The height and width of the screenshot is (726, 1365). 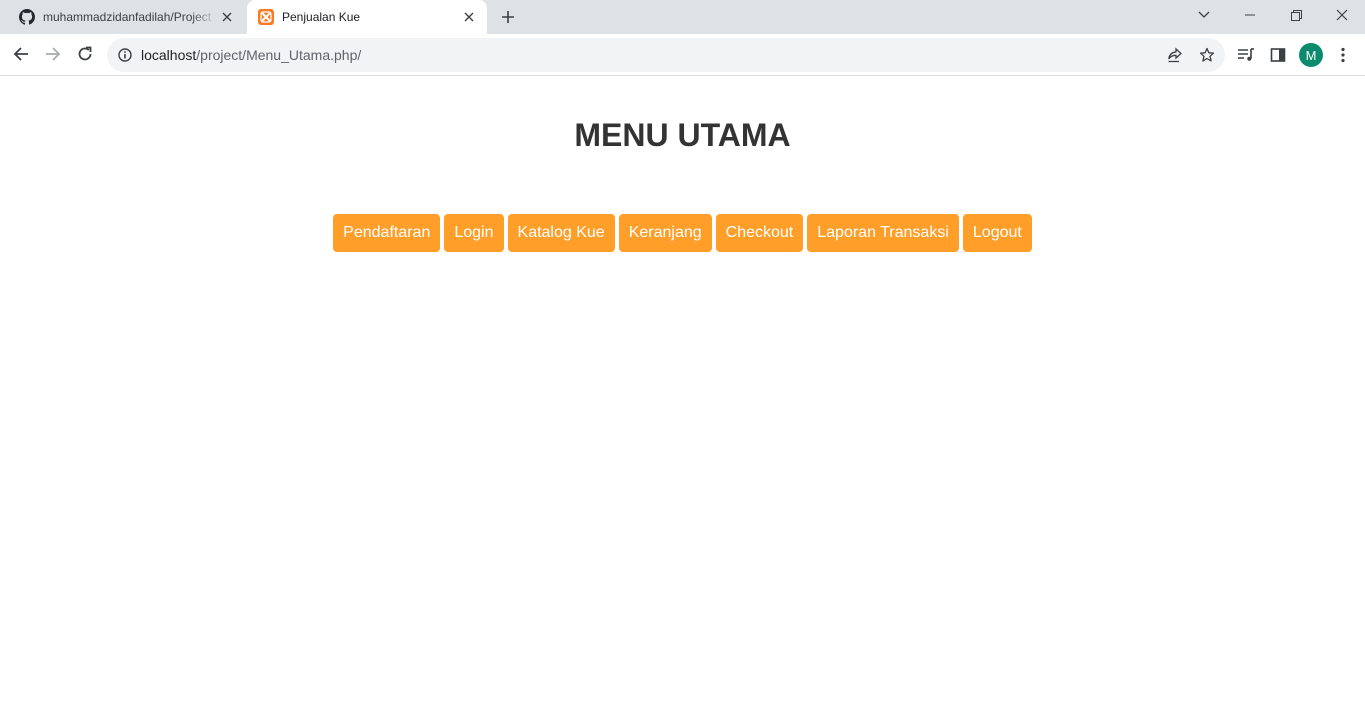 What do you see at coordinates (169, 55) in the screenshot?
I see `url-host: localhost` at bounding box center [169, 55].